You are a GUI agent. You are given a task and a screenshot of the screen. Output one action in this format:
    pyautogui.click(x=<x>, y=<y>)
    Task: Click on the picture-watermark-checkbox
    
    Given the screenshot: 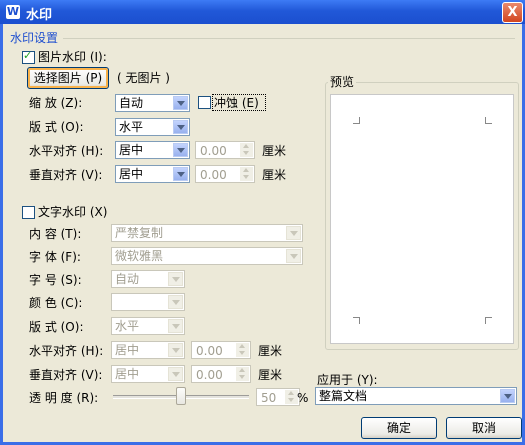 What is the action you would take?
    pyautogui.click(x=28, y=56)
    